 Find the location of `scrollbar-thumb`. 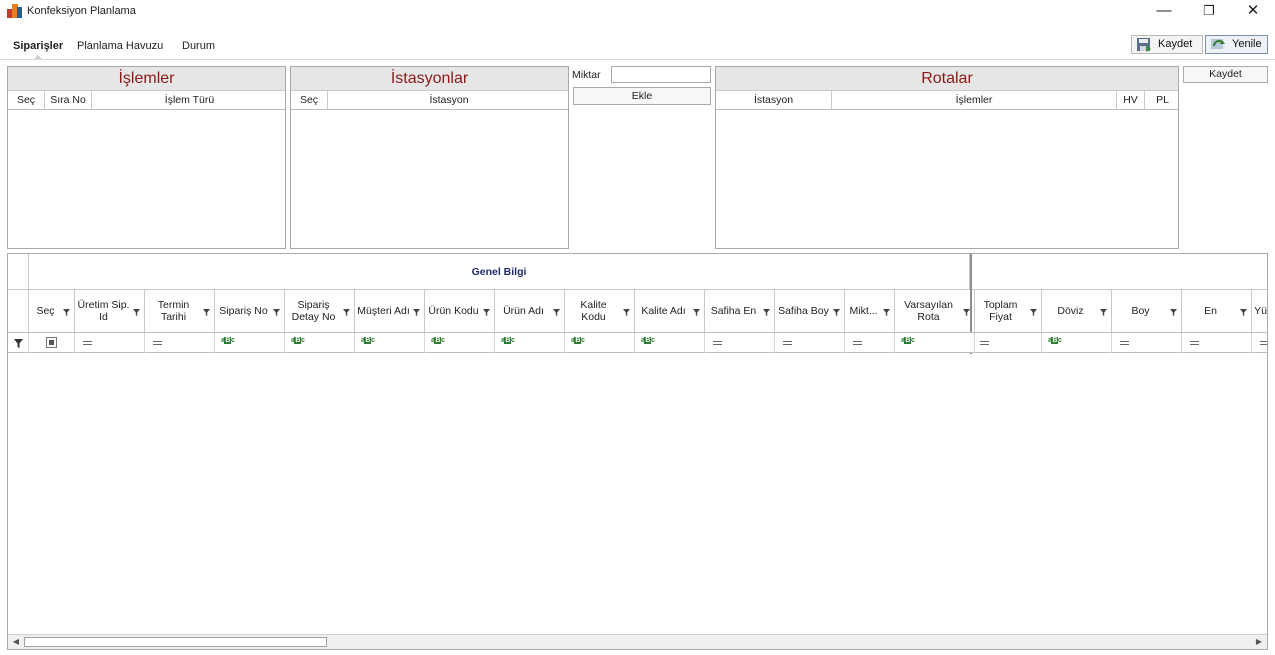

scrollbar-thumb is located at coordinates (175, 642).